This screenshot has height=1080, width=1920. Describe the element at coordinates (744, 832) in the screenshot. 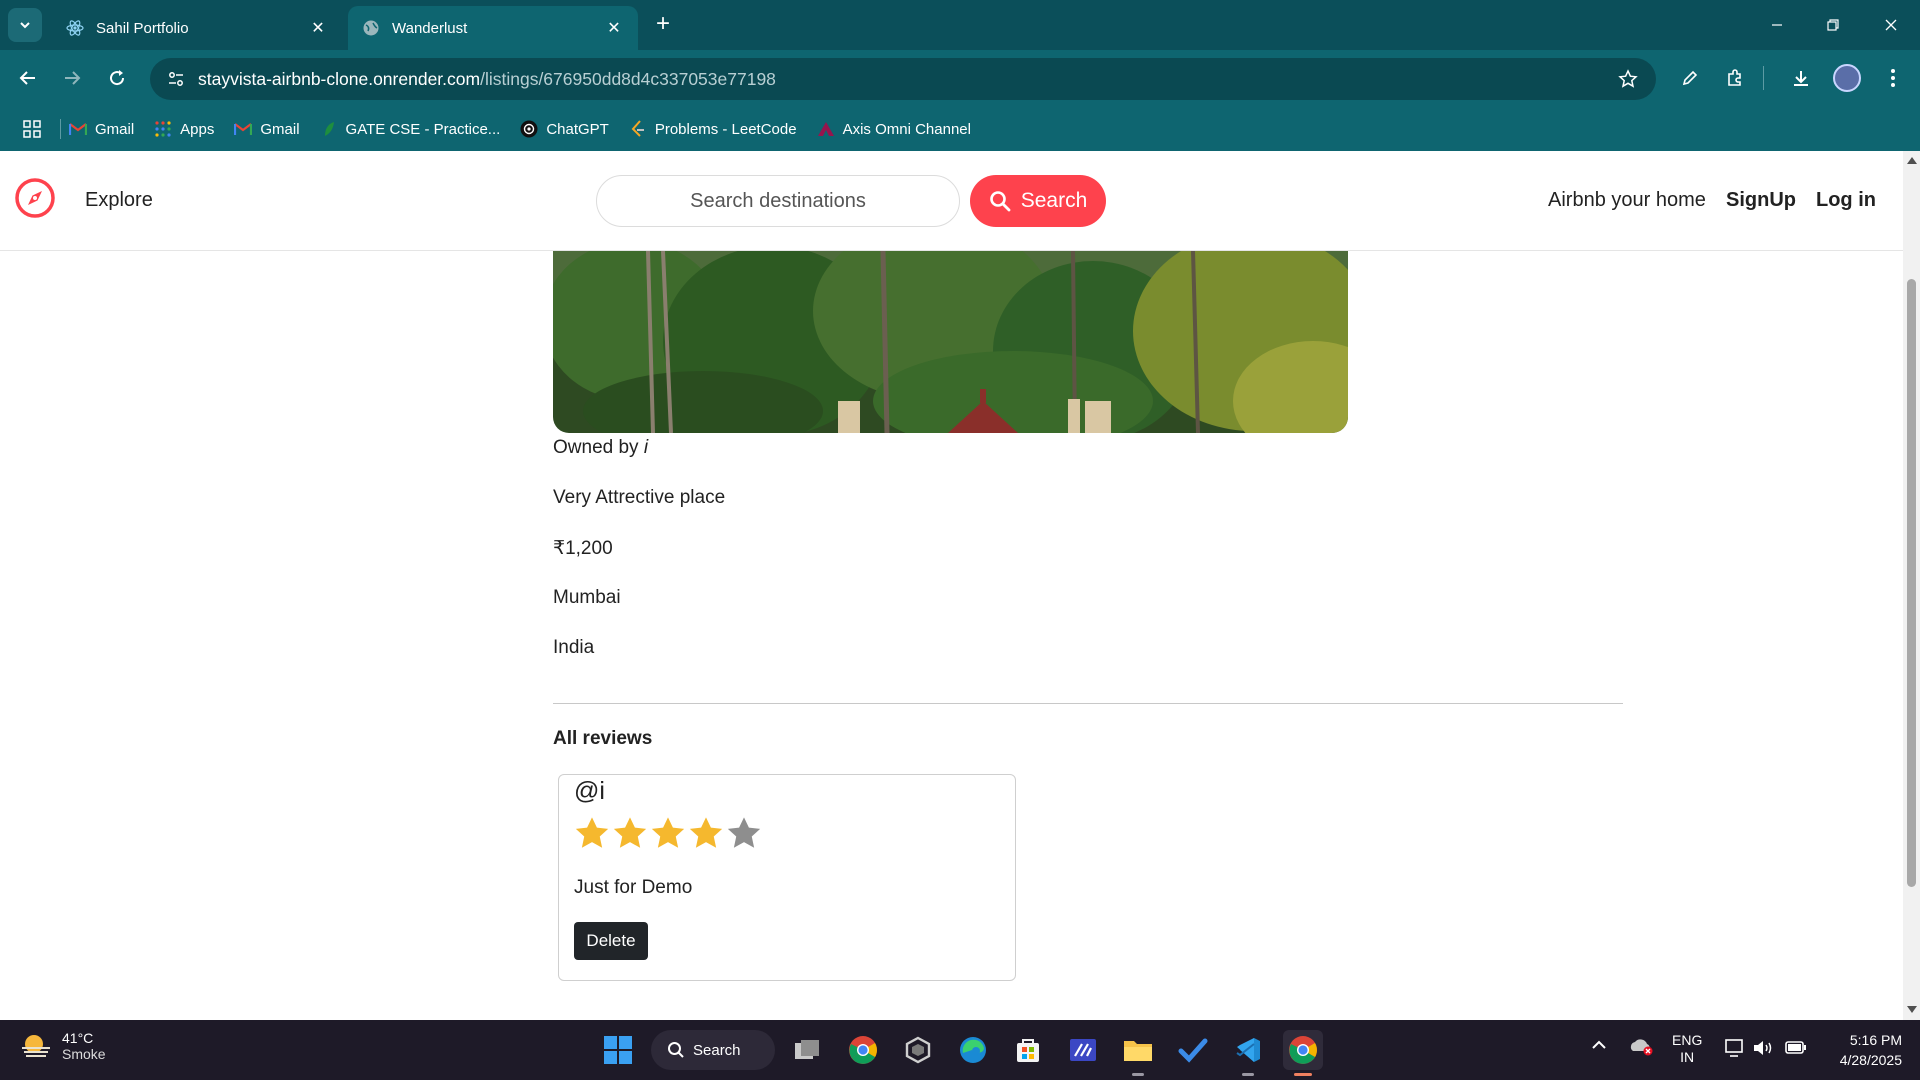

I see `star-empty-icon` at that location.